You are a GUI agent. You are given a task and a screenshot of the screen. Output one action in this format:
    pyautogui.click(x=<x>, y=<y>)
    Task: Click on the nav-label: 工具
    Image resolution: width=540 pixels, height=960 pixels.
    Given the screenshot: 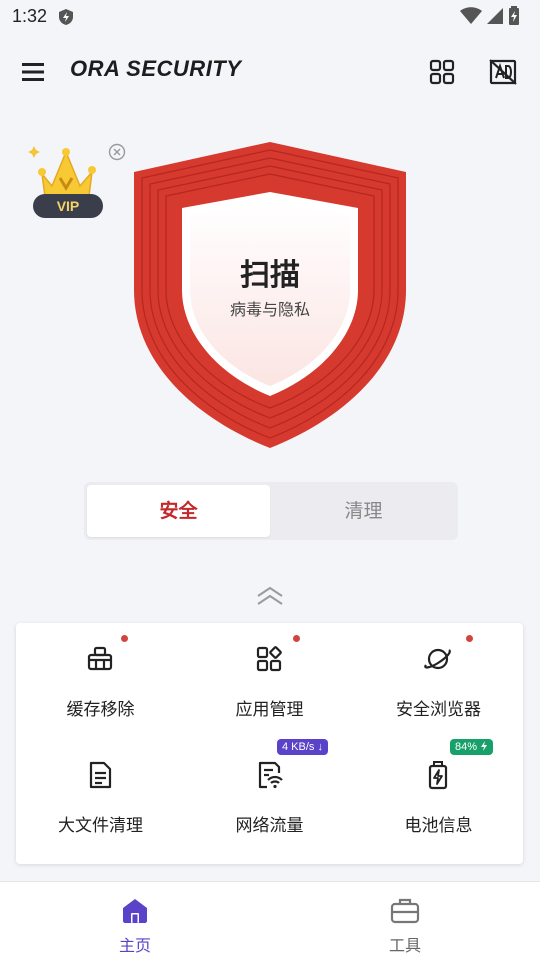 What is the action you would take?
    pyautogui.click(x=404, y=945)
    